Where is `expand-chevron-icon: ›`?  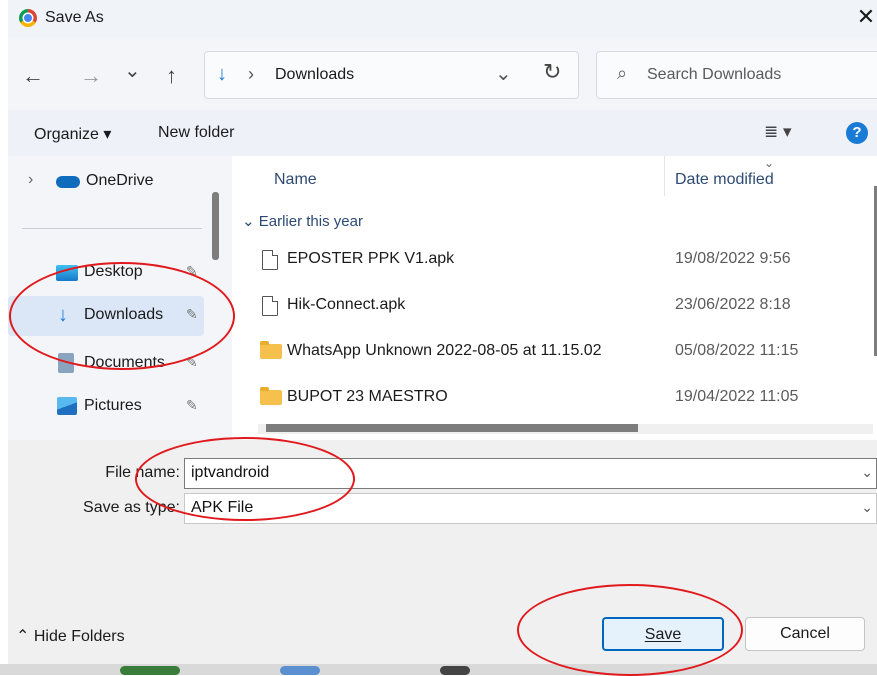 expand-chevron-icon: › is located at coordinates (30, 180).